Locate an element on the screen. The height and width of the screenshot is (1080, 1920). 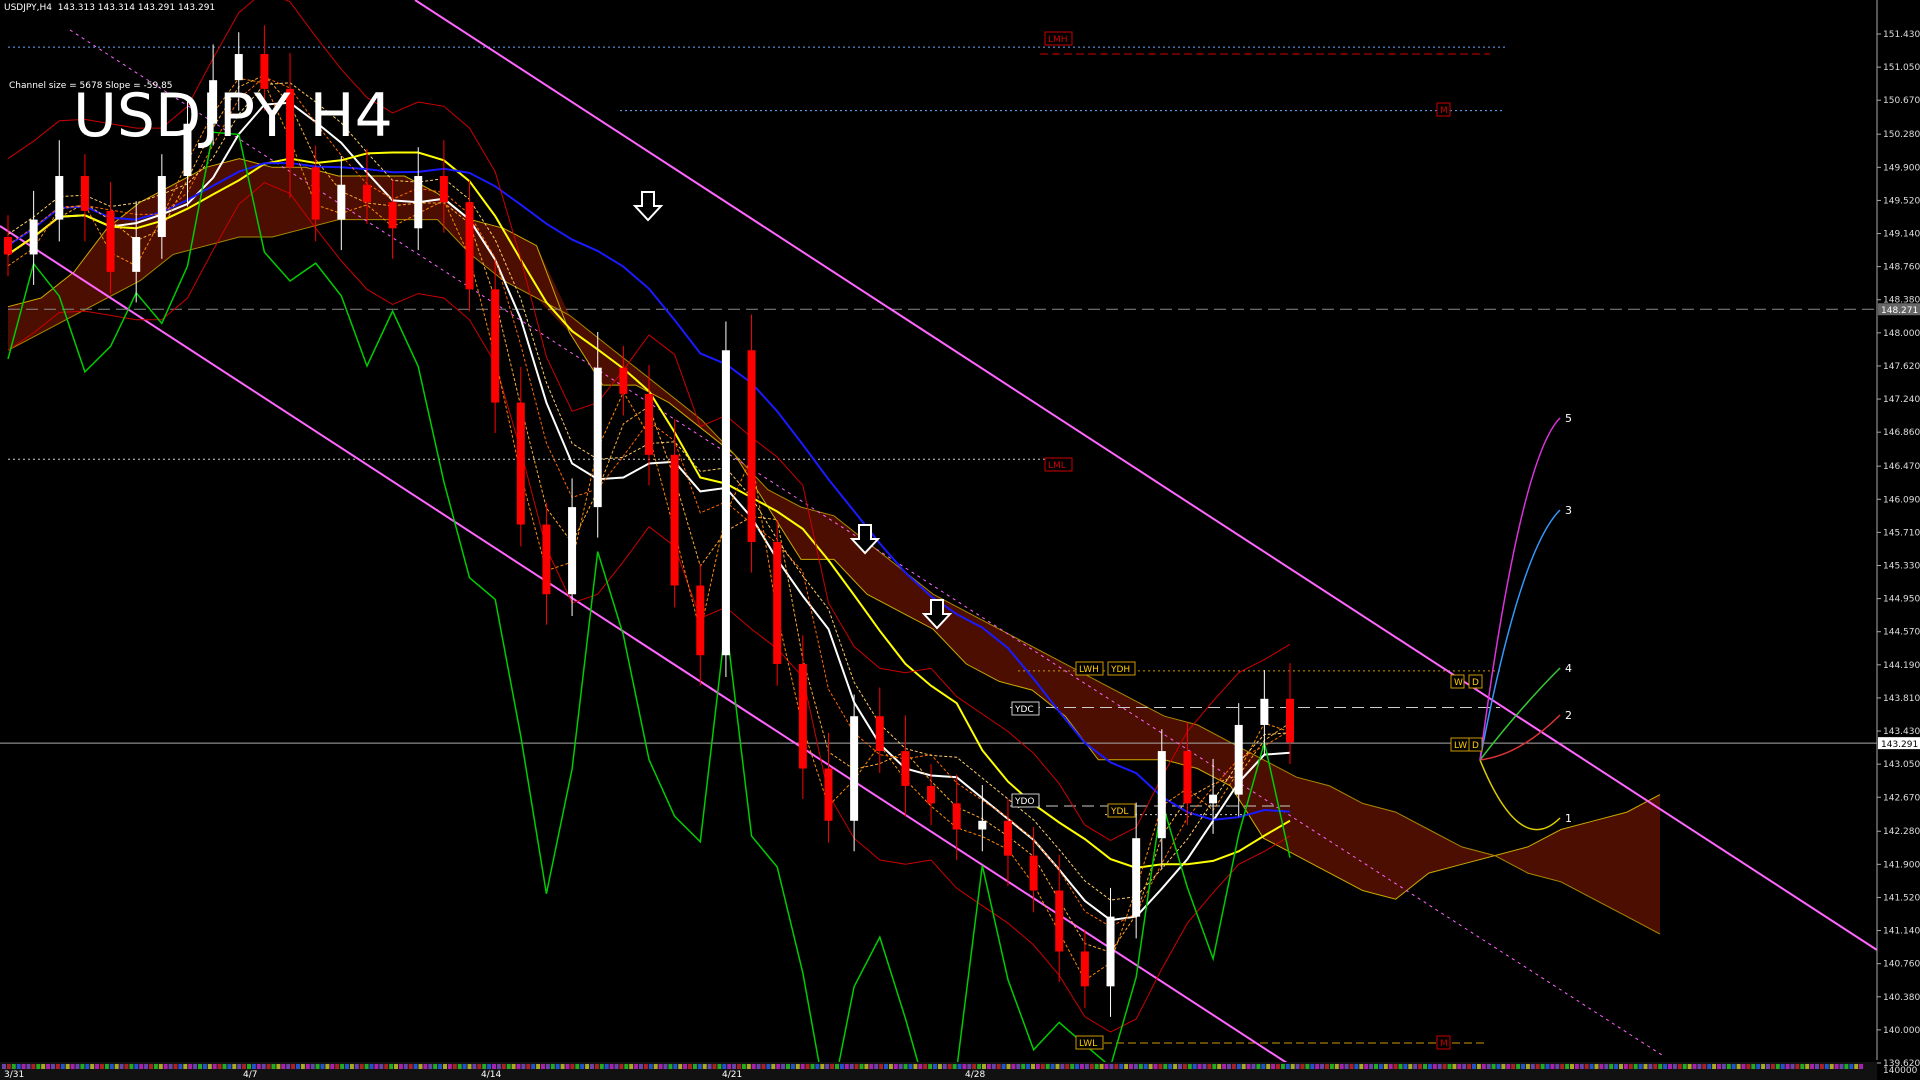
label-lwl-text: LWL is located at coordinates (1088, 1044).